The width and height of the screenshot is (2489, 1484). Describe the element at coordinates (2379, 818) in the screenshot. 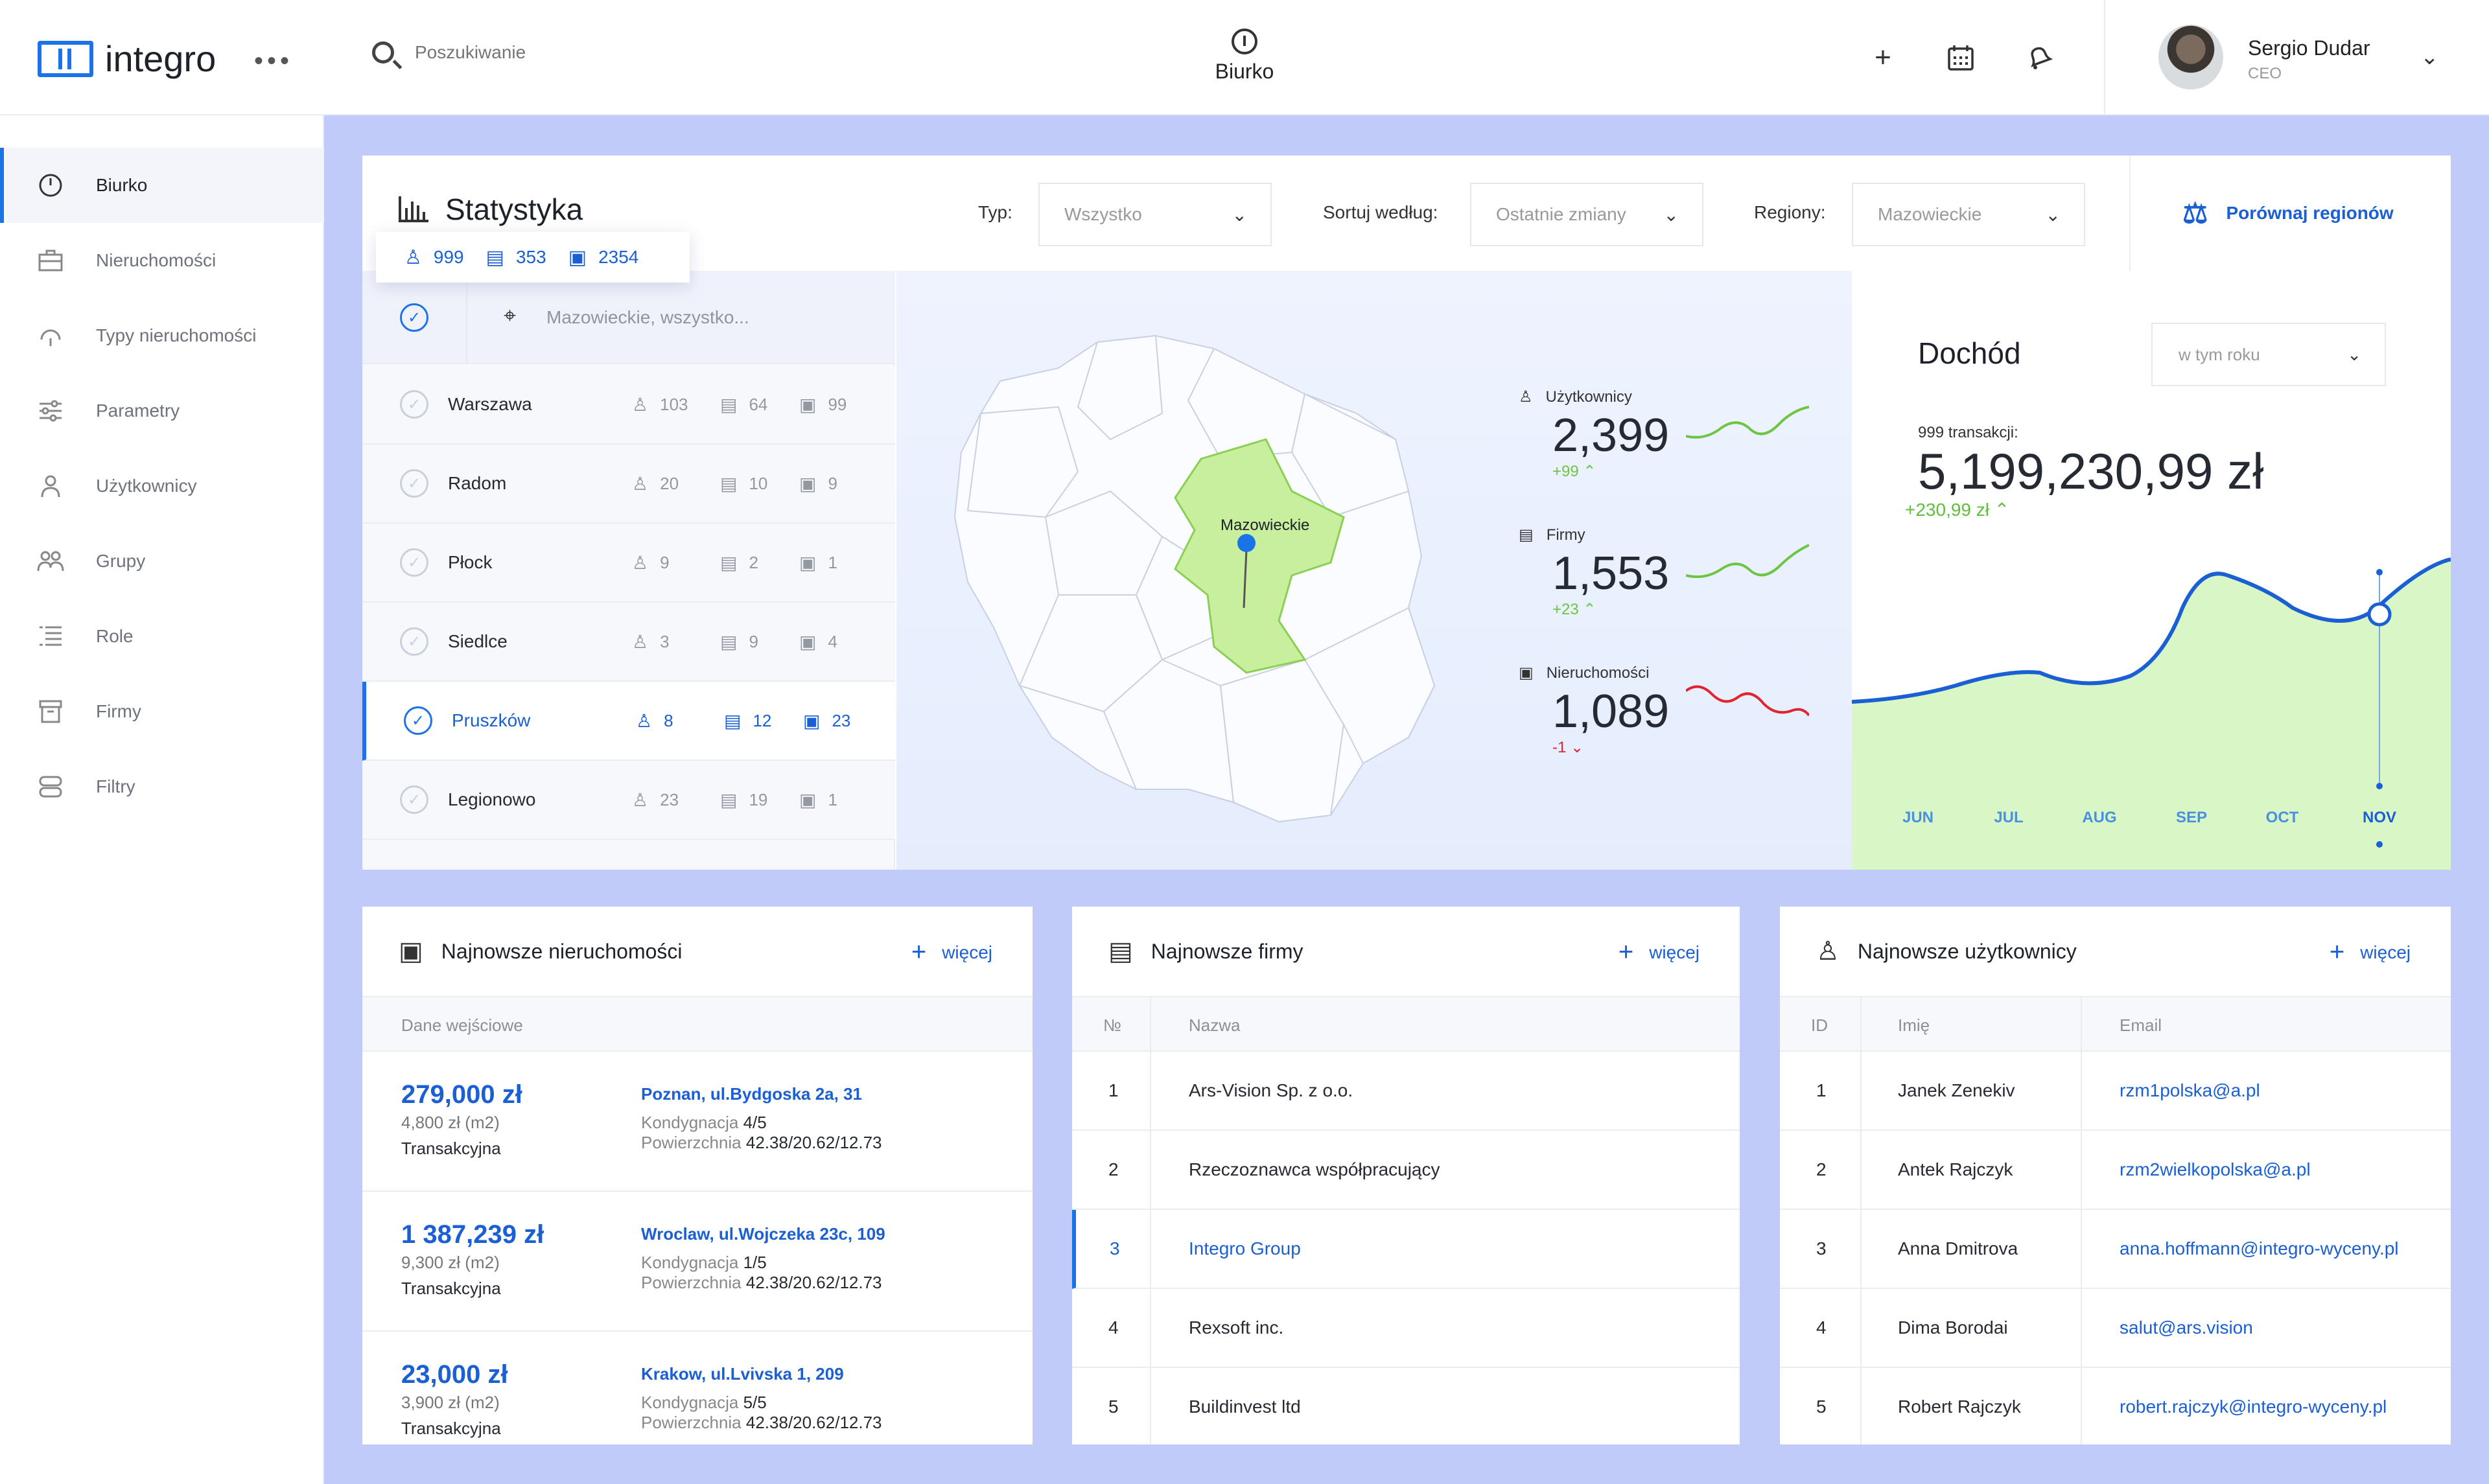

I see `month-label-active: NOV` at that location.